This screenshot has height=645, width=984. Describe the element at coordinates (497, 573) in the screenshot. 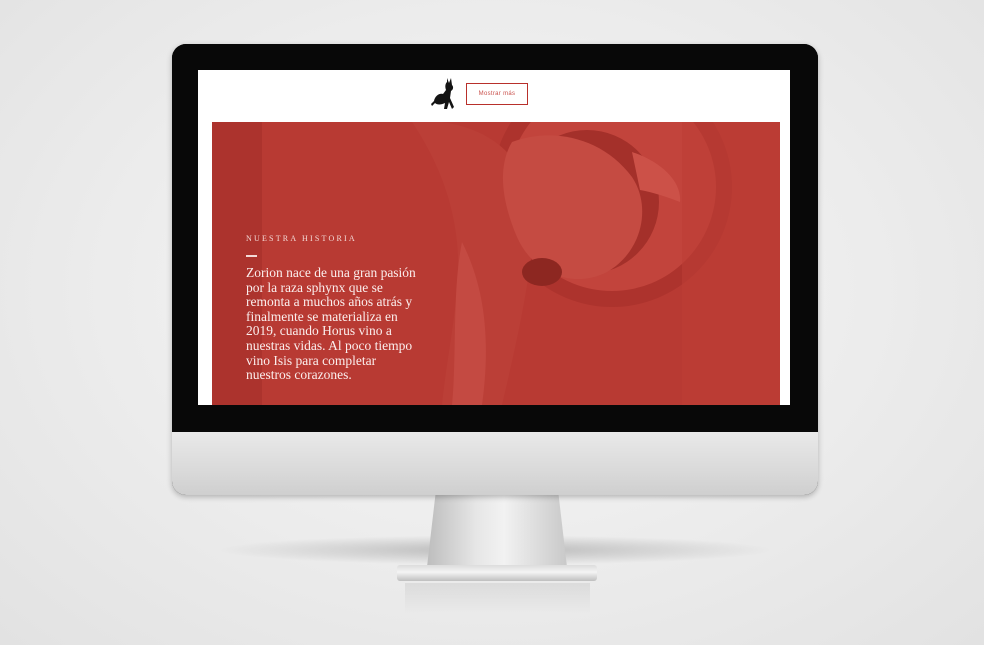

I see `monitor-stand-base` at that location.